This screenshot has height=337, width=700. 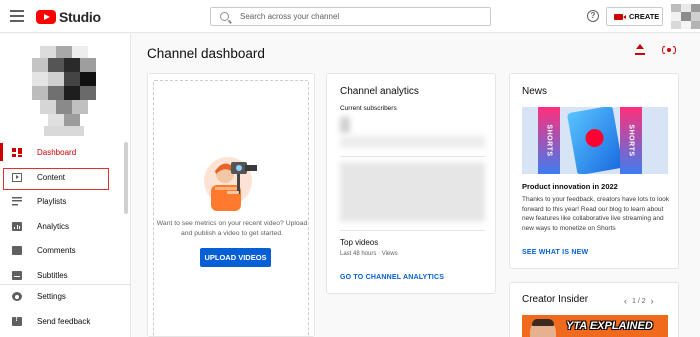 I want to click on creator-insider-card: Creator Insider ‹ 1 / 2 › YTA EXPLAINED, so click(x=594, y=309).